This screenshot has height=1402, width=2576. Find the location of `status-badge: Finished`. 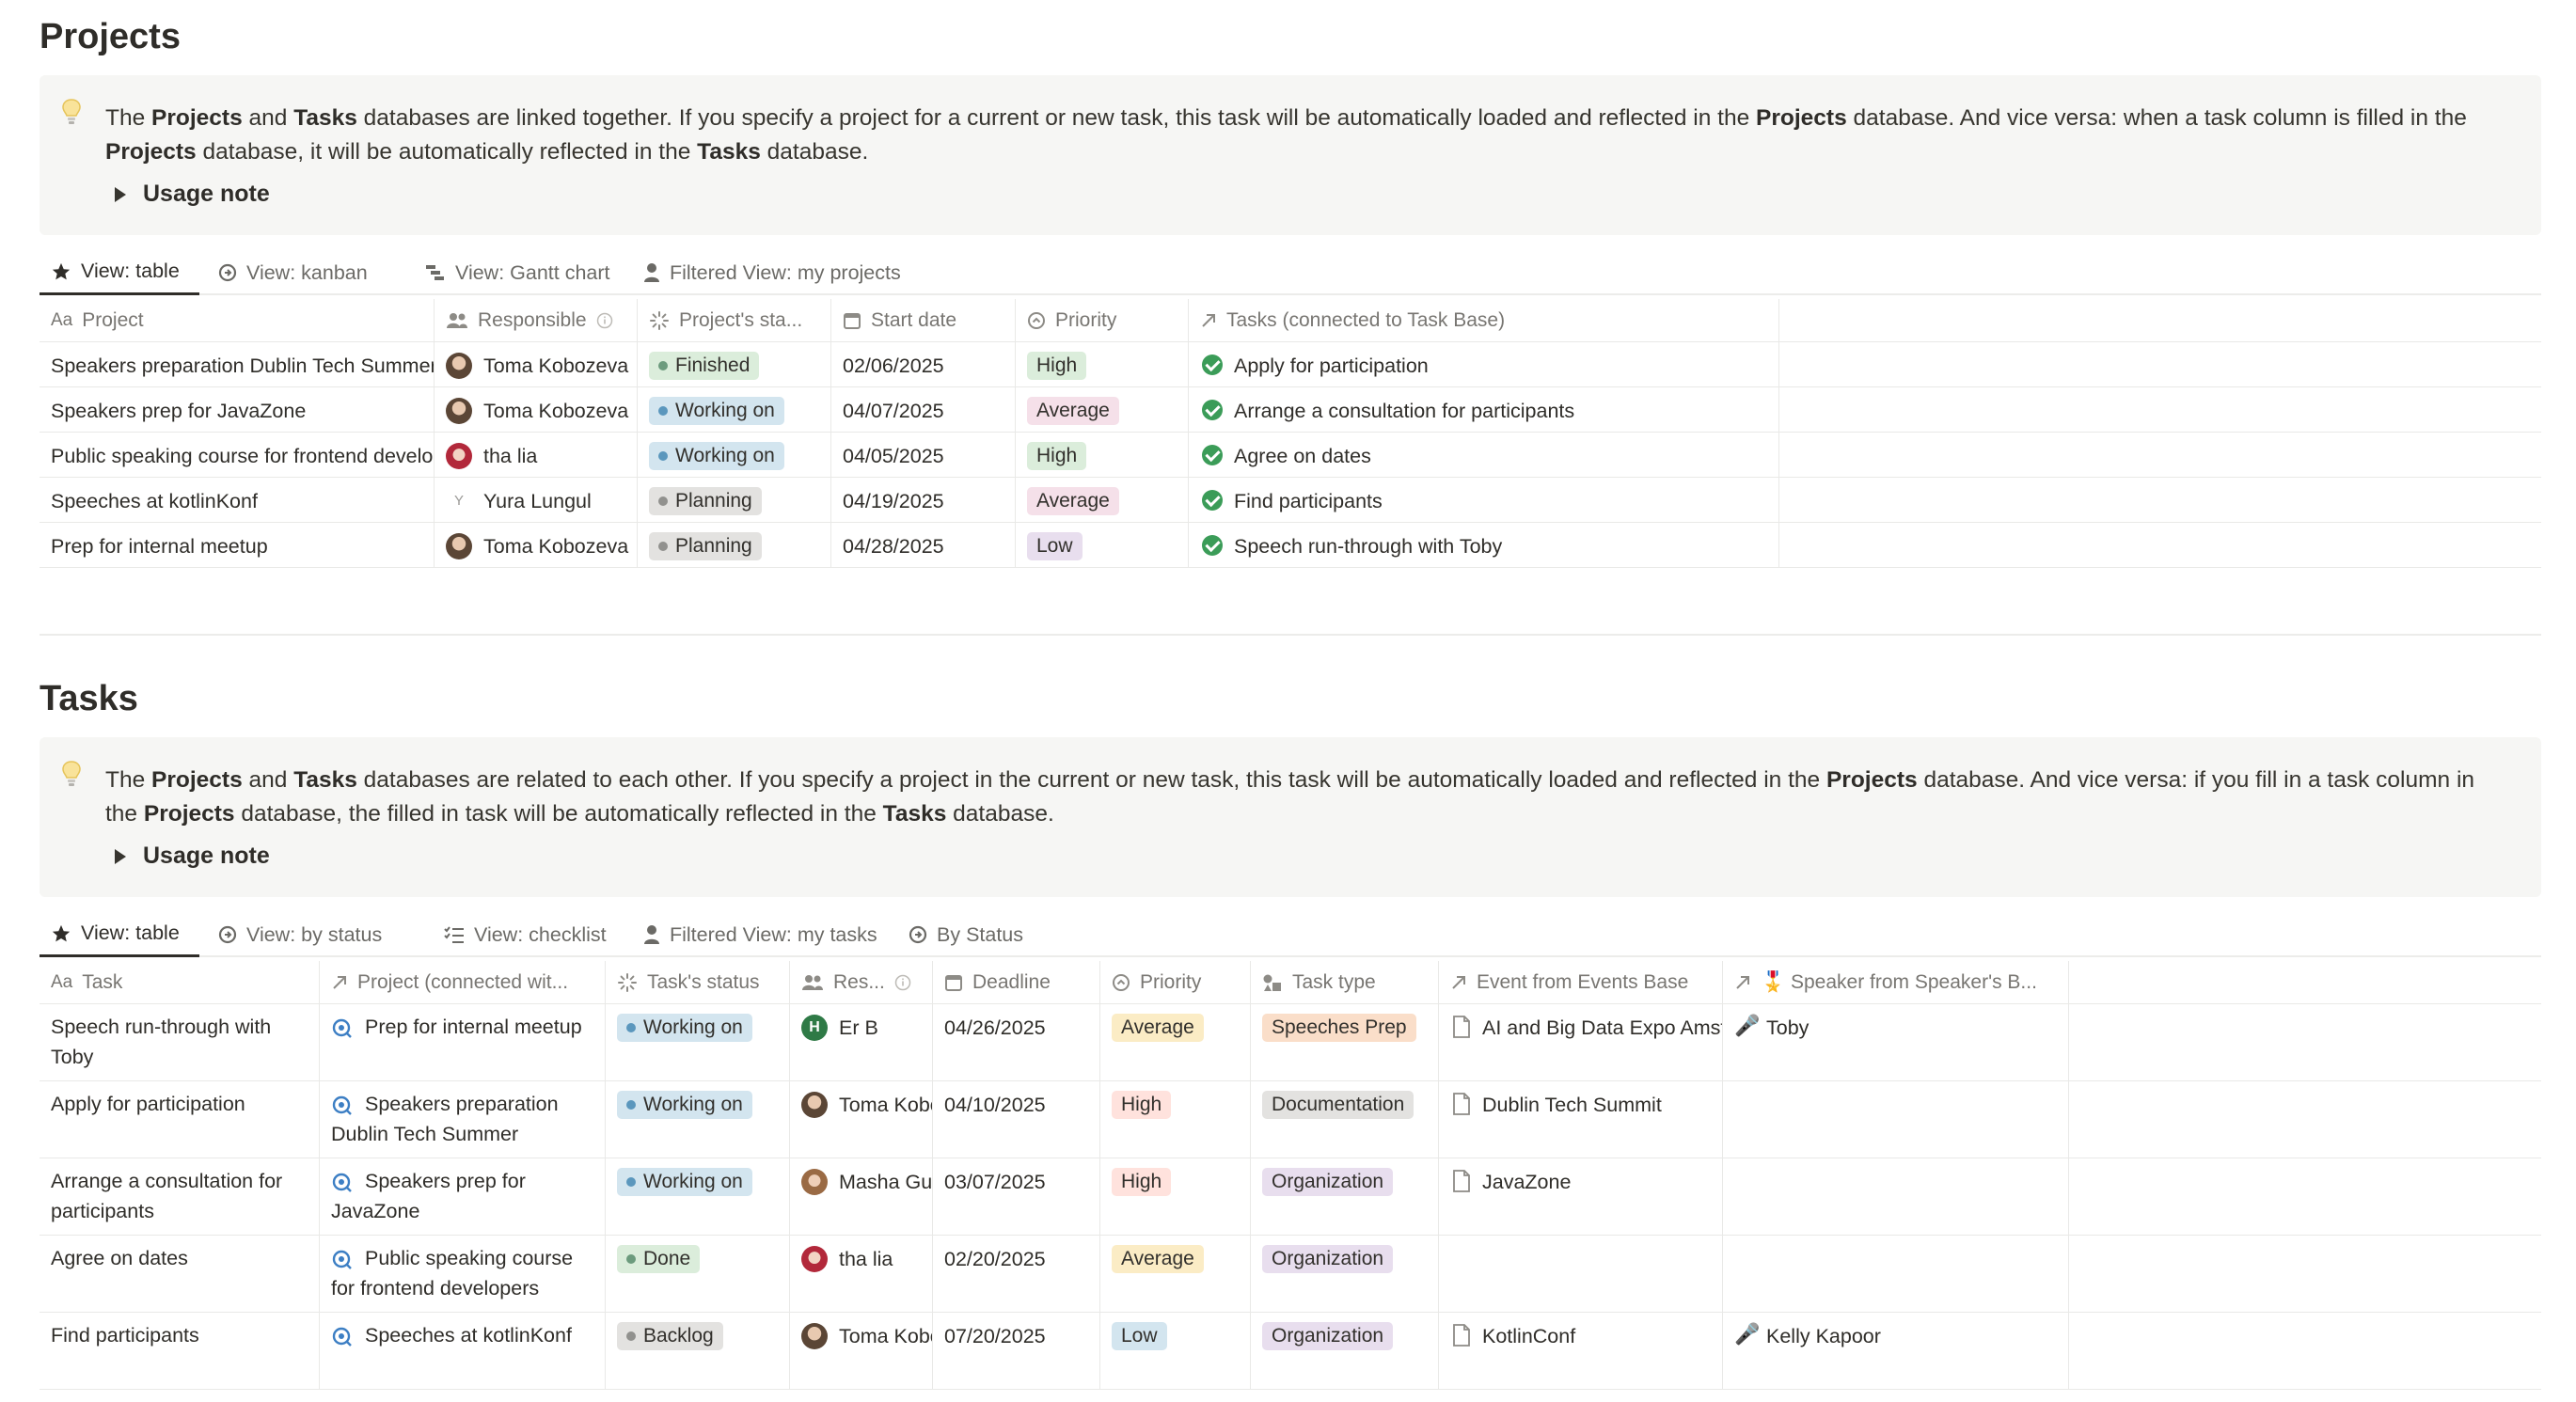

status-badge: Finished is located at coordinates (704, 366).